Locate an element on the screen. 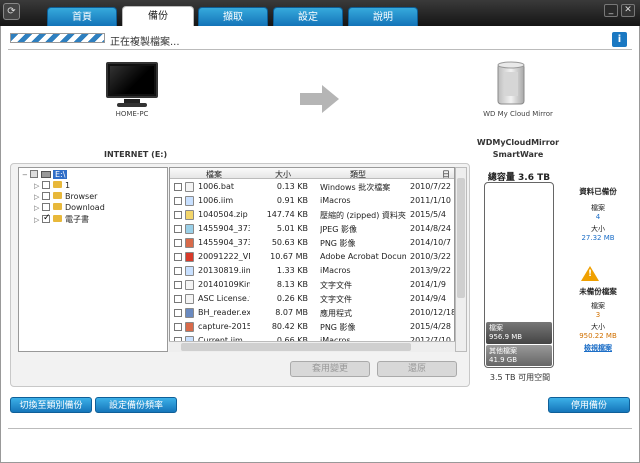 This screenshot has width=640, height=463. close-button: ✕ is located at coordinates (628, 10).